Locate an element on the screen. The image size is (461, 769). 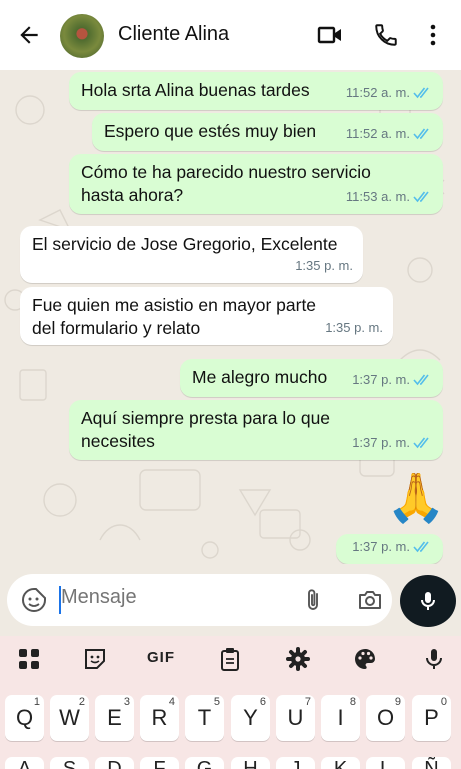
key-s: S is located at coordinates (69, 763).